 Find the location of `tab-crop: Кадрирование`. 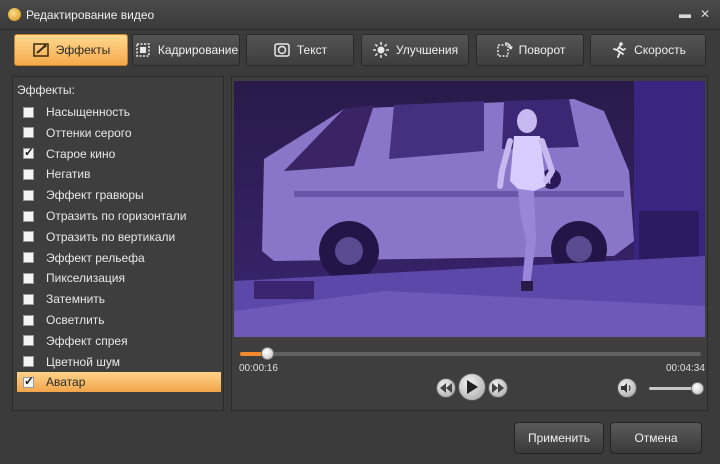

tab-crop: Кадрирование is located at coordinates (186, 50).